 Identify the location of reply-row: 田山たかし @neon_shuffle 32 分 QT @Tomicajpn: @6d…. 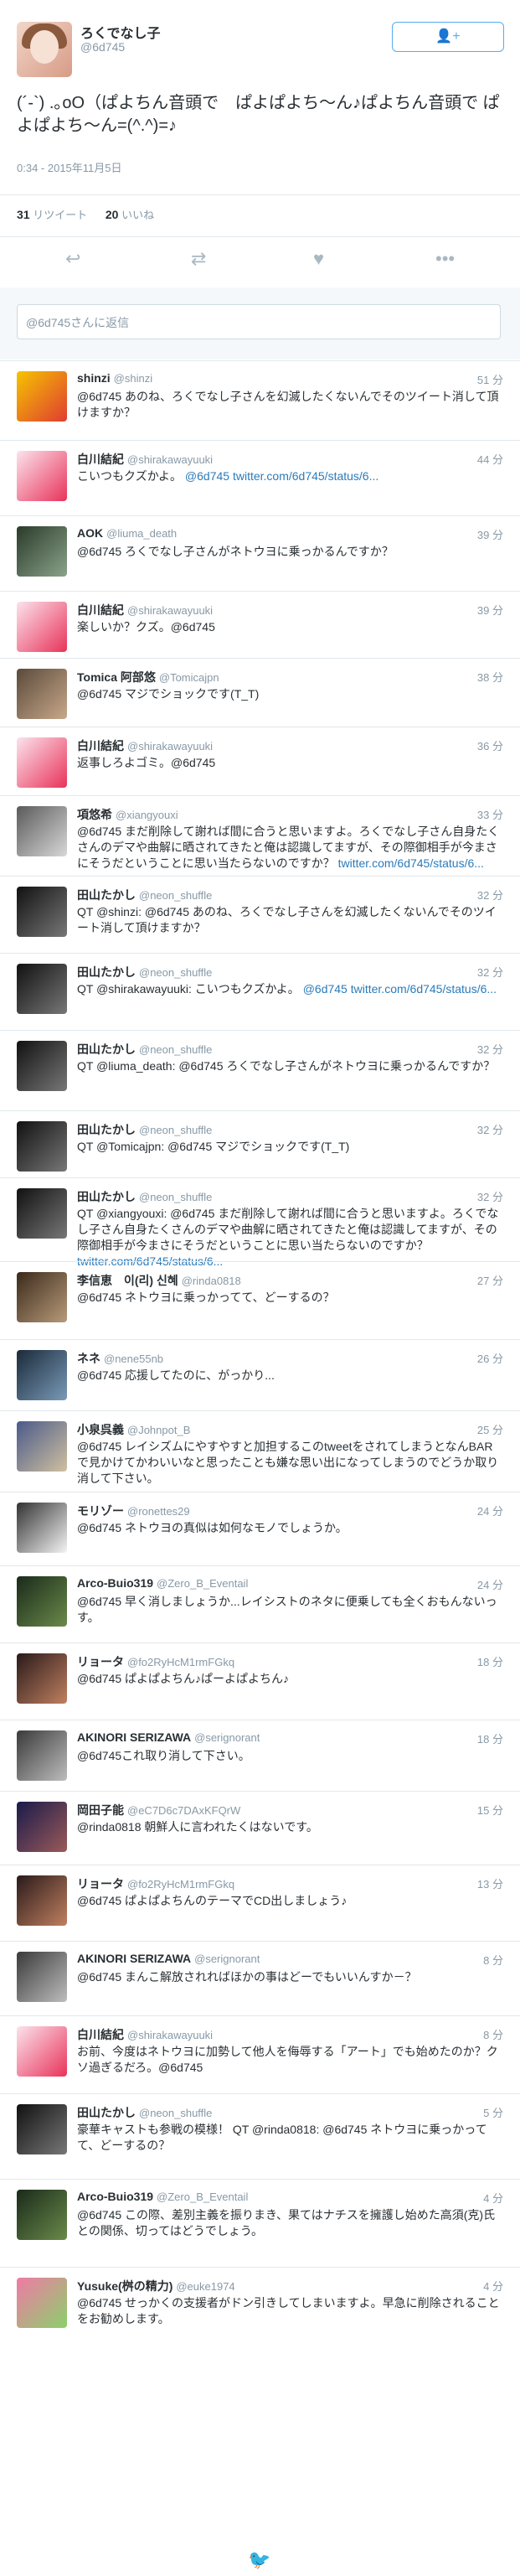
(260, 1143).